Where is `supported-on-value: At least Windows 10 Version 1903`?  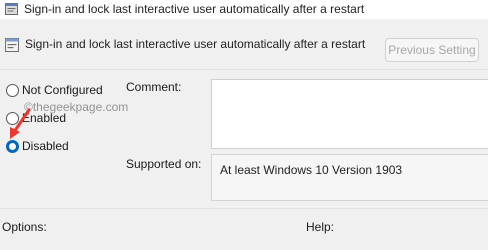 supported-on-value: At least Windows 10 Version 1903 is located at coordinates (311, 170).